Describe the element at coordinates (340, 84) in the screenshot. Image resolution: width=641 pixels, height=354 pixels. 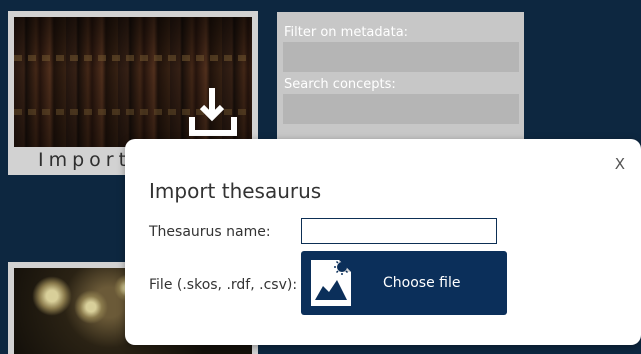
I see `search-concepts-label: Search concepts:` at that location.